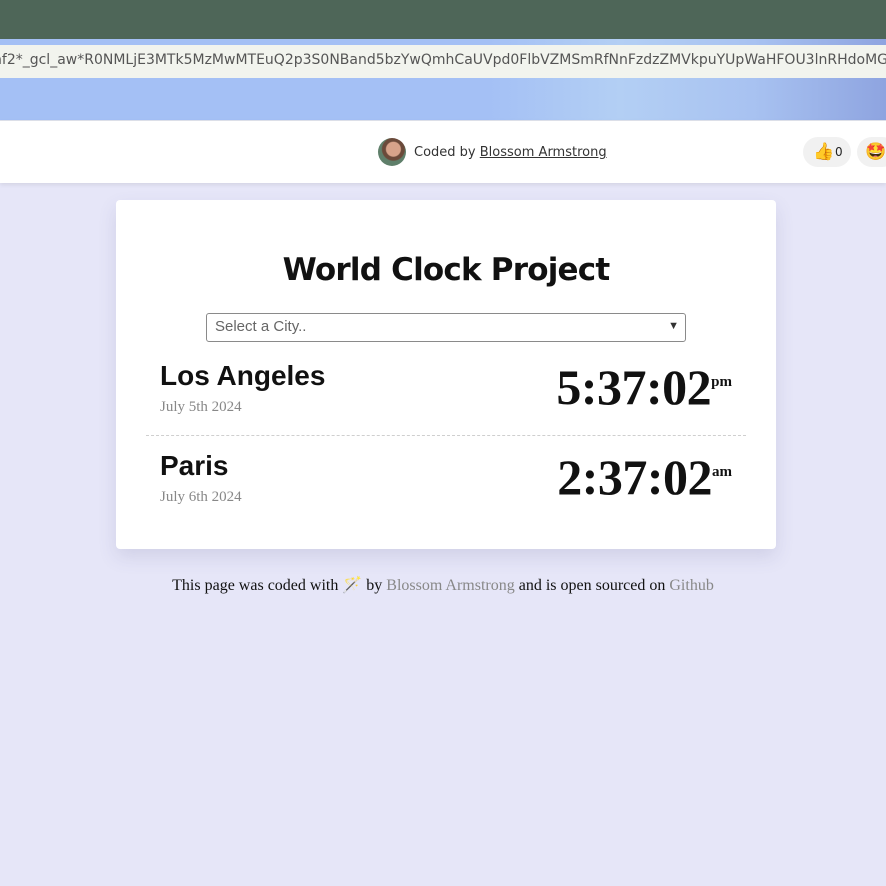 The width and height of the screenshot is (886, 886). Describe the element at coordinates (446, 393) in the screenshot. I see `city-row: Los Angeles July 5th 2024 5:37:02pm` at that location.